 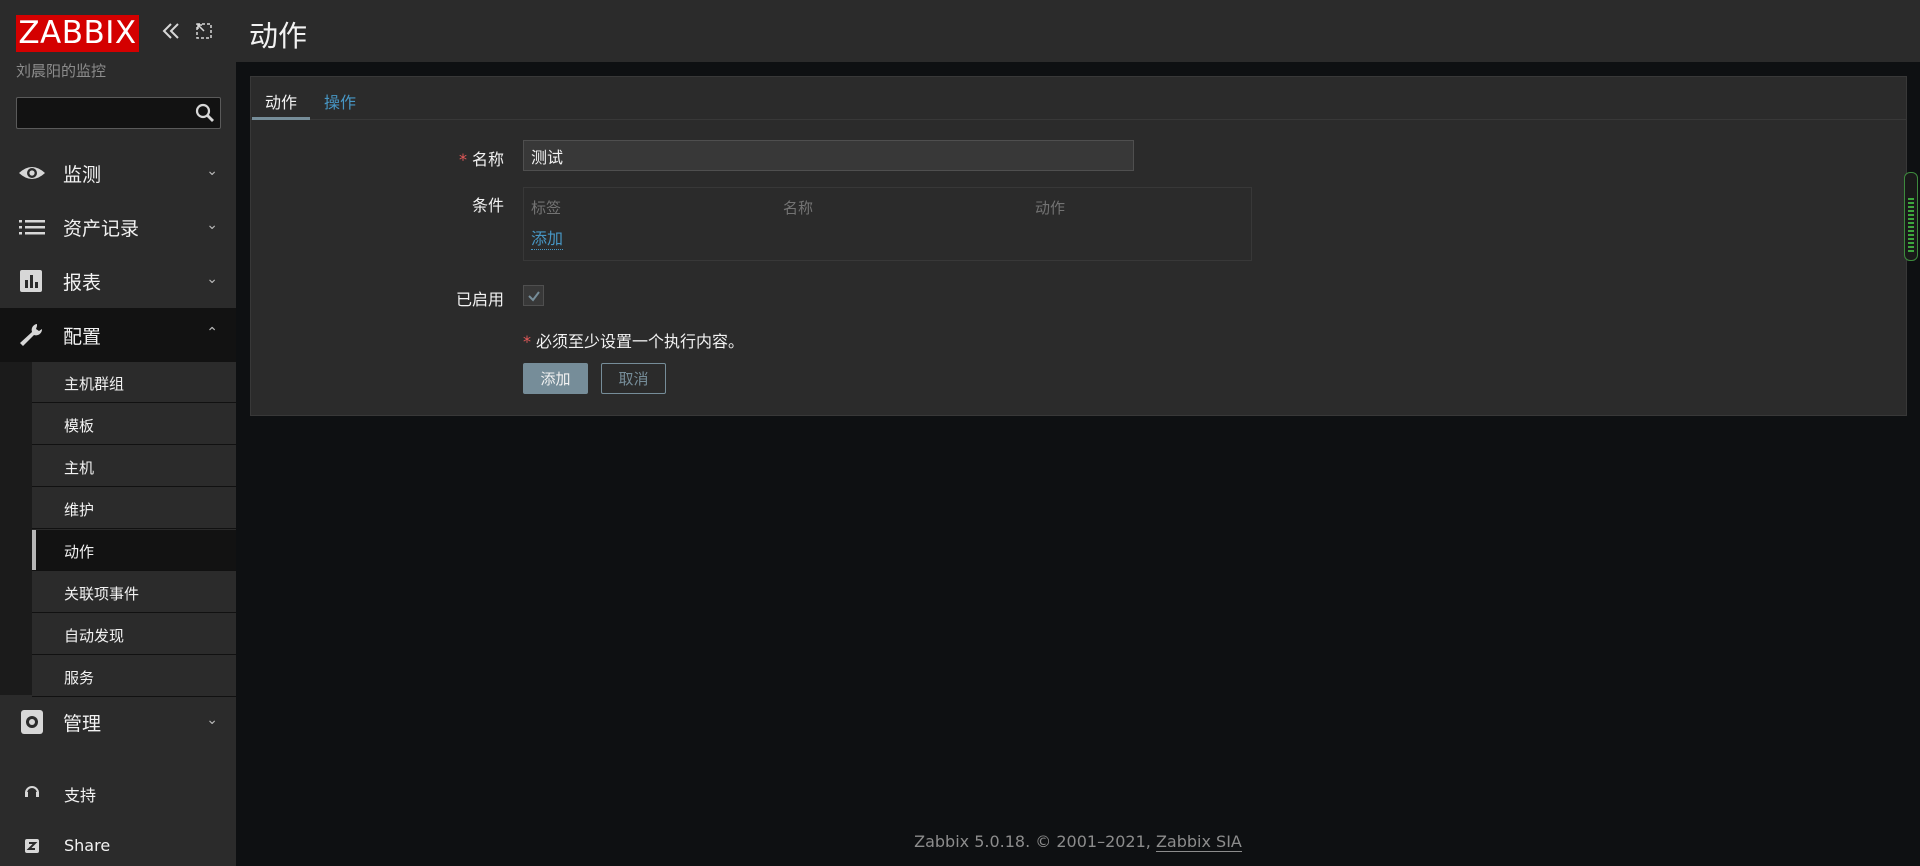 What do you see at coordinates (1198, 842) in the screenshot?
I see `footer-link: Zabbix SIA` at bounding box center [1198, 842].